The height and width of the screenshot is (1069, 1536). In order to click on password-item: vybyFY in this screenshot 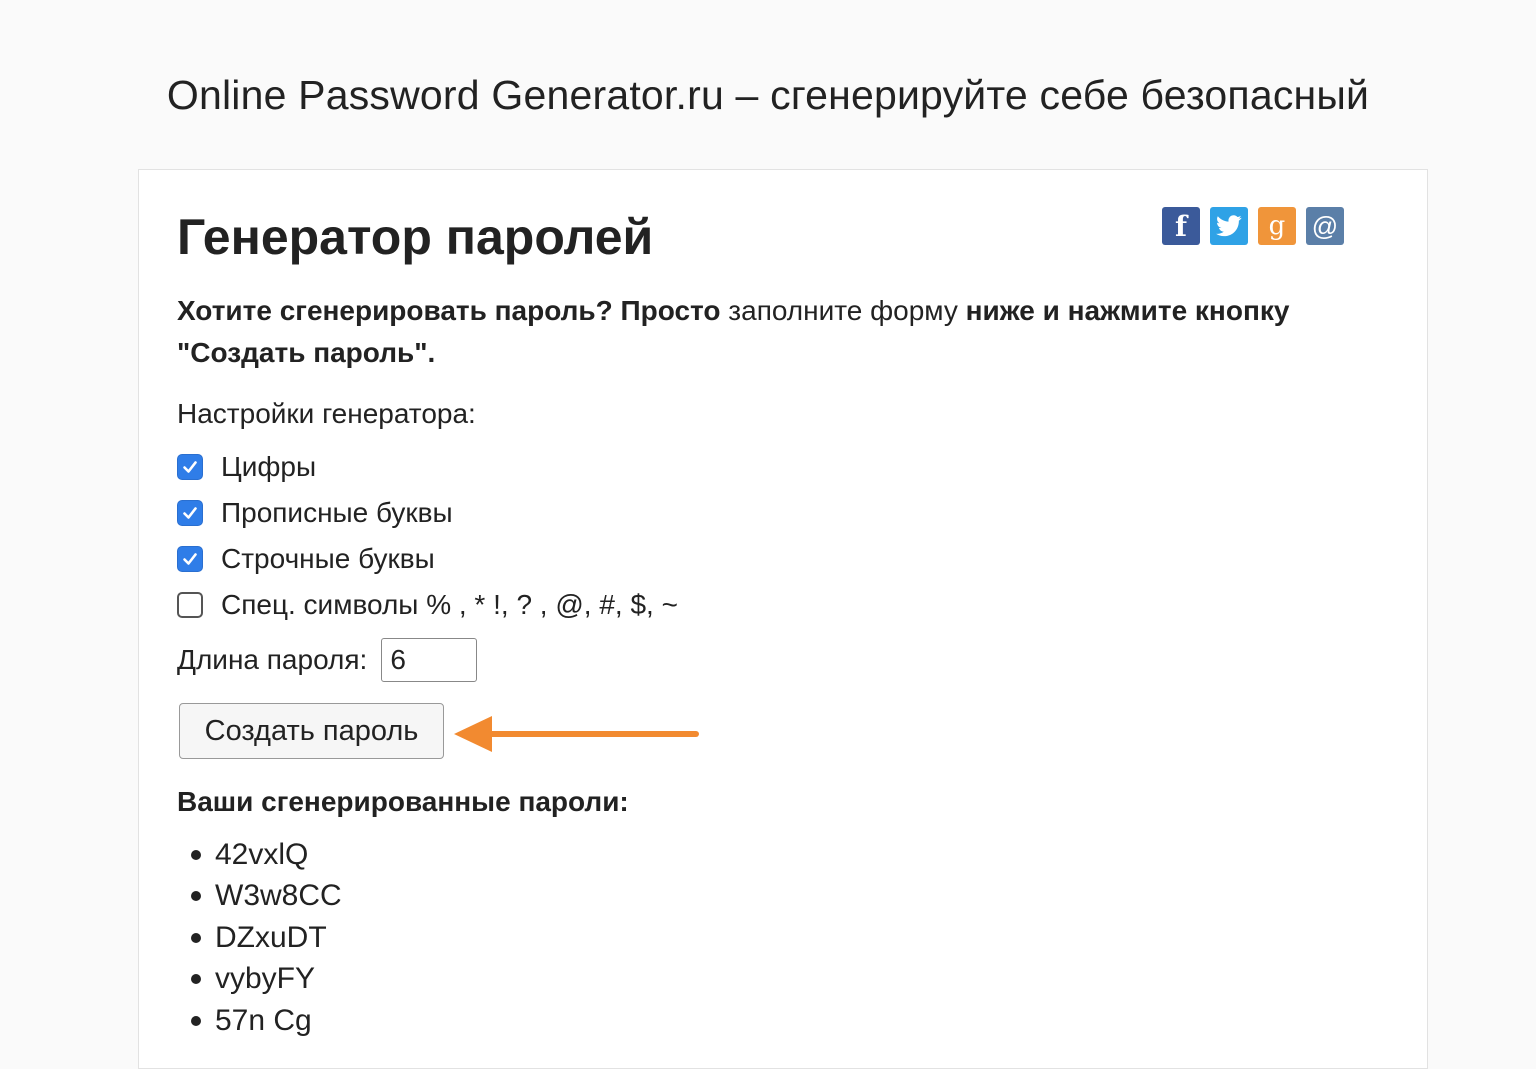, I will do `click(259, 980)`.